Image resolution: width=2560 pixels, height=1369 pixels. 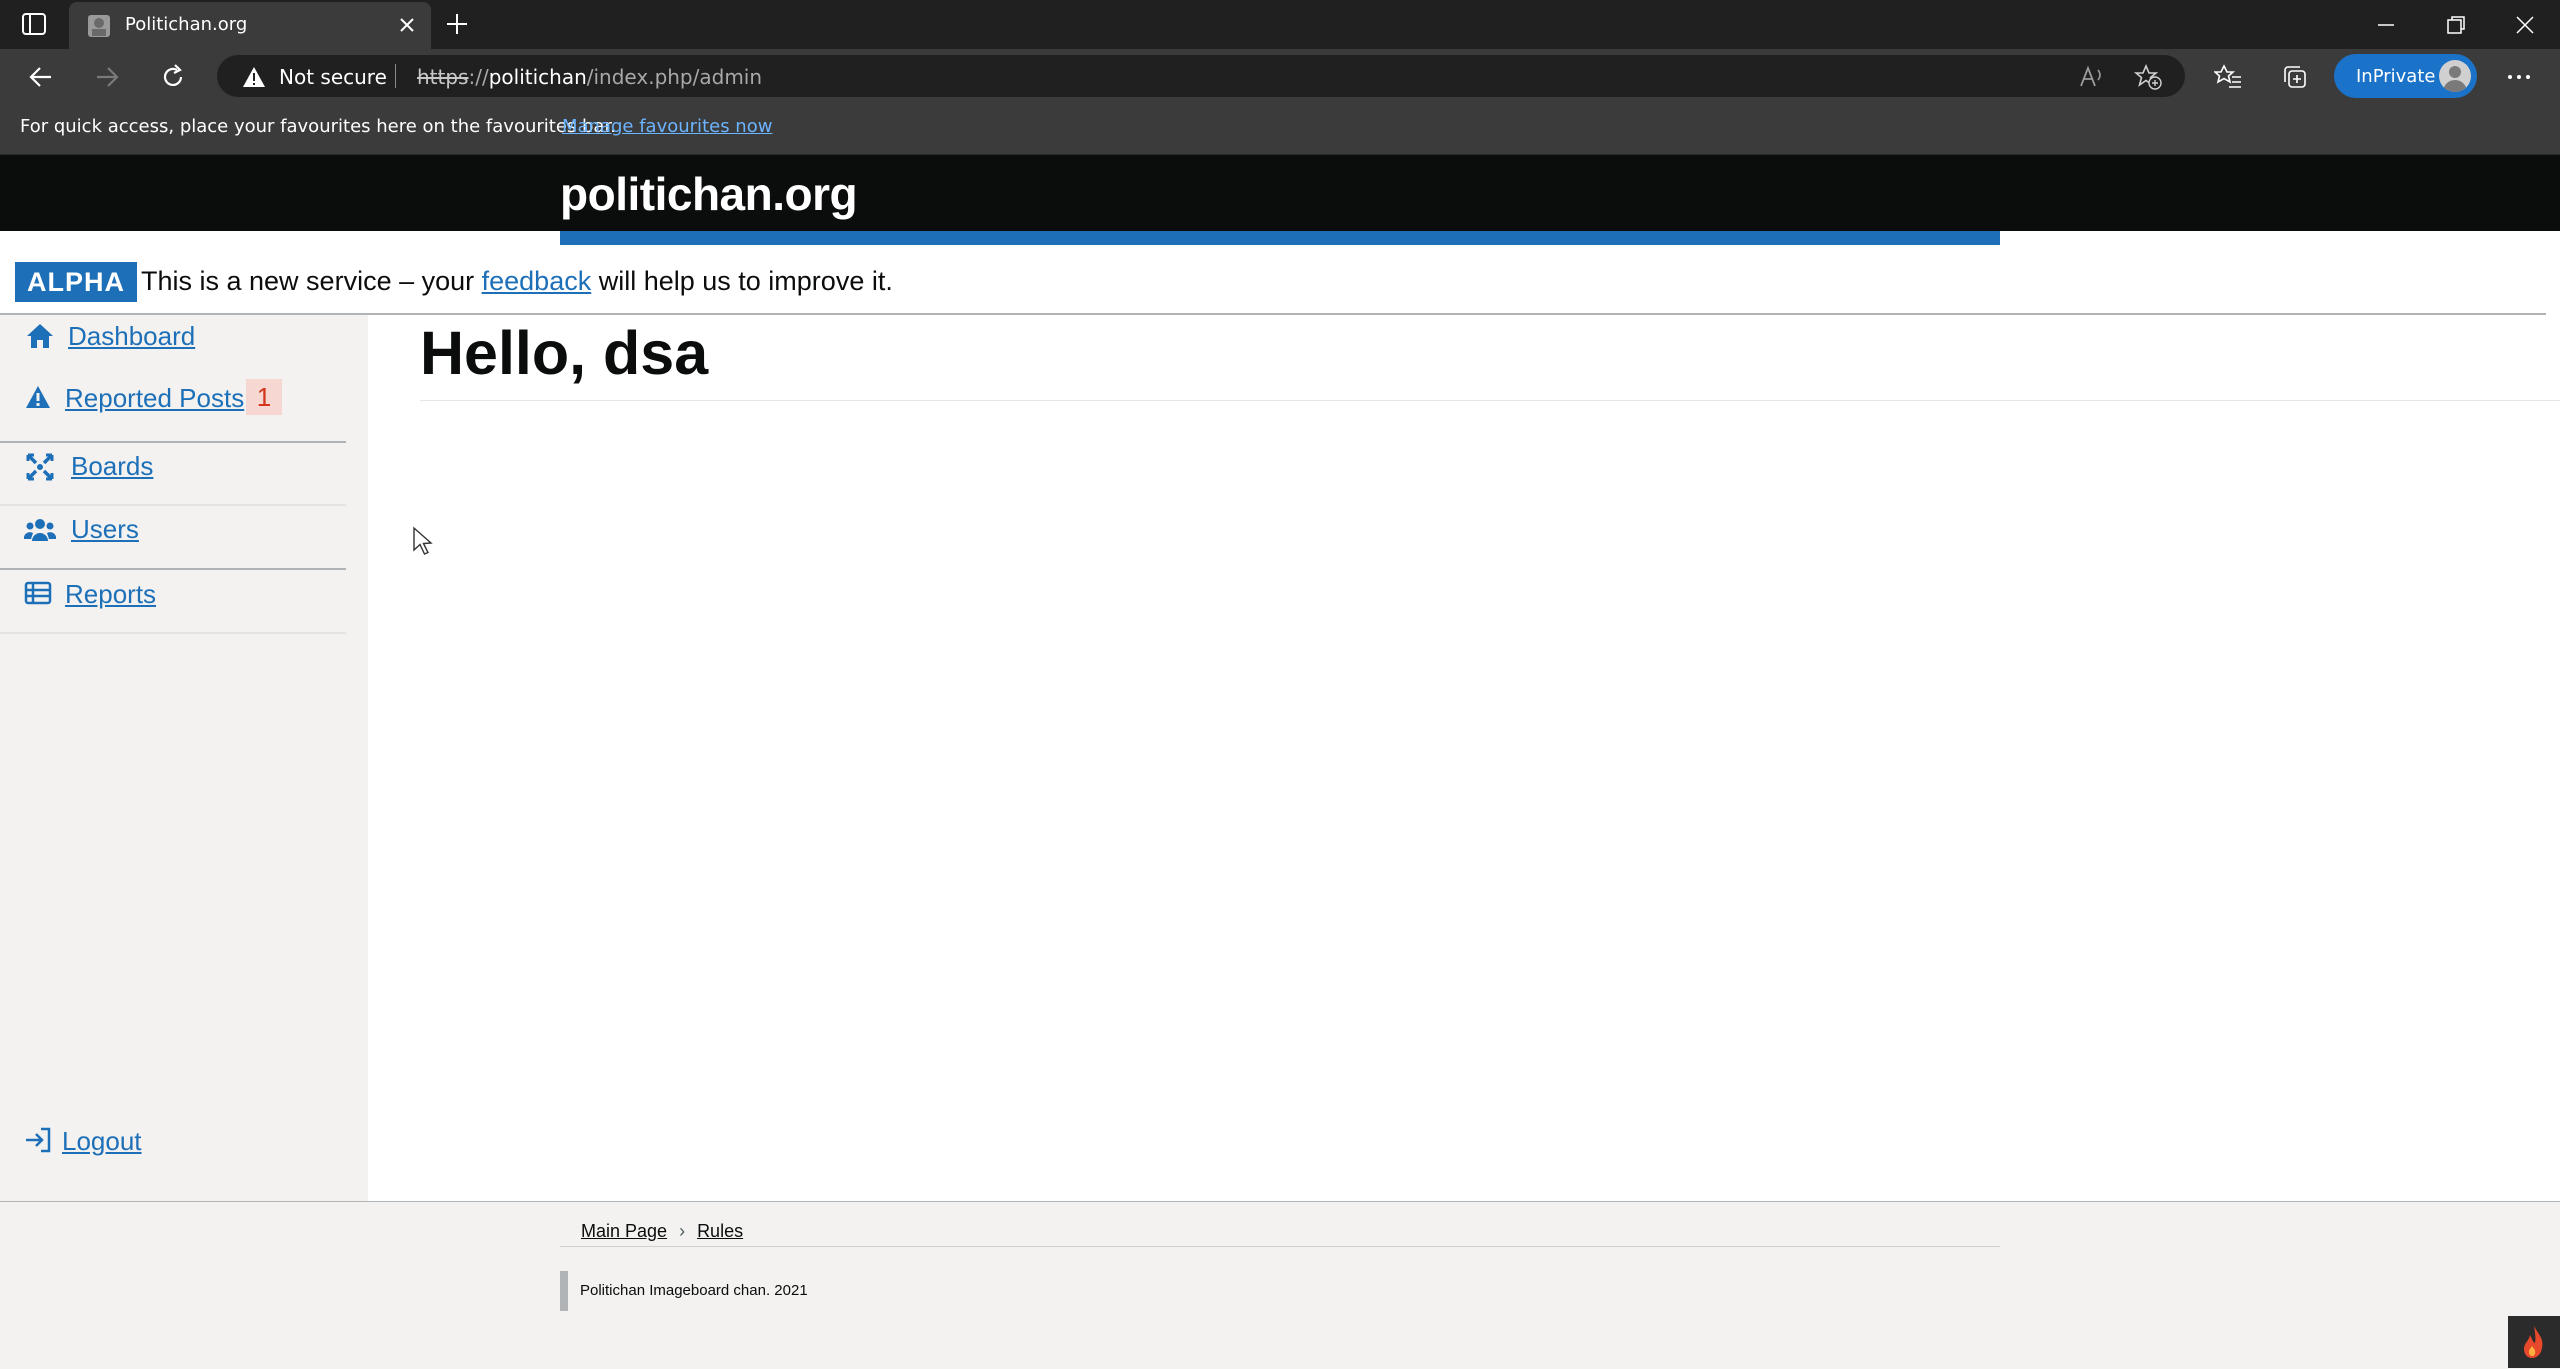 What do you see at coordinates (682, 1231) in the screenshot?
I see `chevron-right-icon: ›` at bounding box center [682, 1231].